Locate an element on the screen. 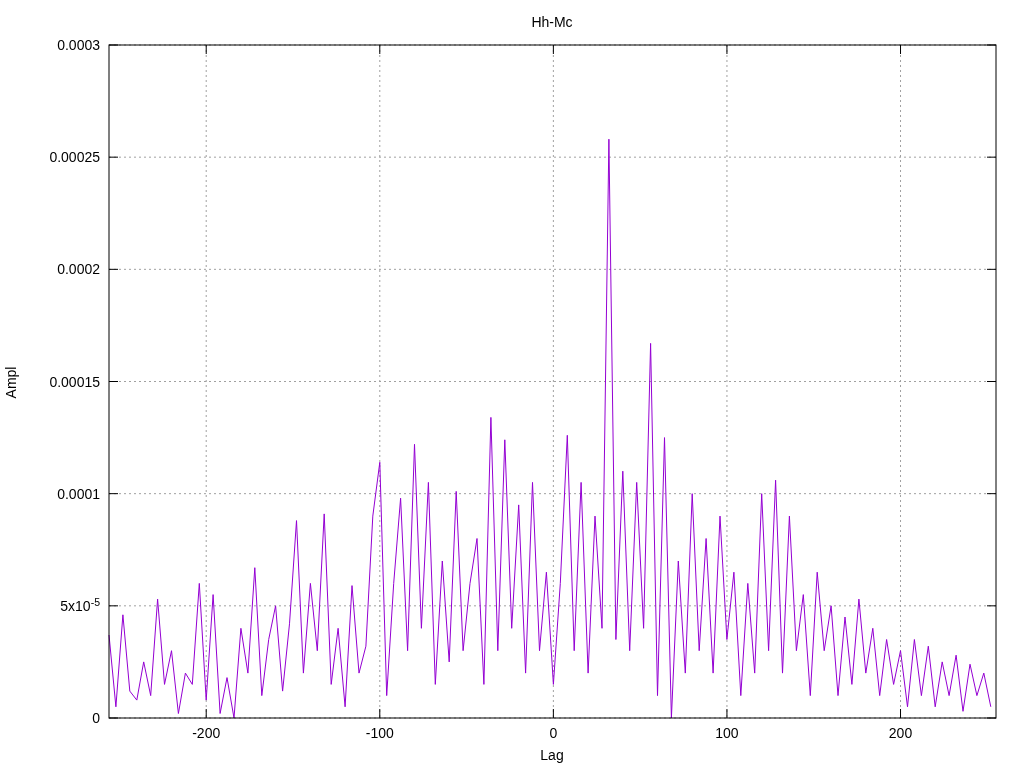 The width and height of the screenshot is (1024, 768). y-tick-label: 0.00025 is located at coordinates (74, 157).